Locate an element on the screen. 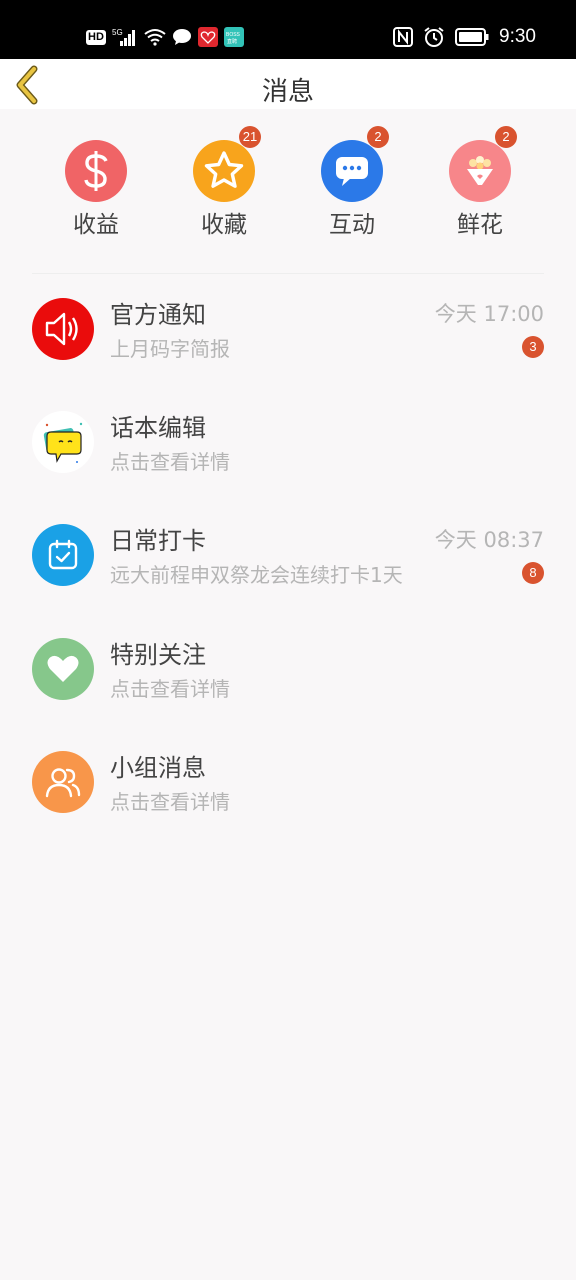 This screenshot has width=576, height=1280. message-item-daily-checkin: 日常打卡 远大前程申双祭龙会连续打卡1天 今天 08:37 8 is located at coordinates (288, 577).